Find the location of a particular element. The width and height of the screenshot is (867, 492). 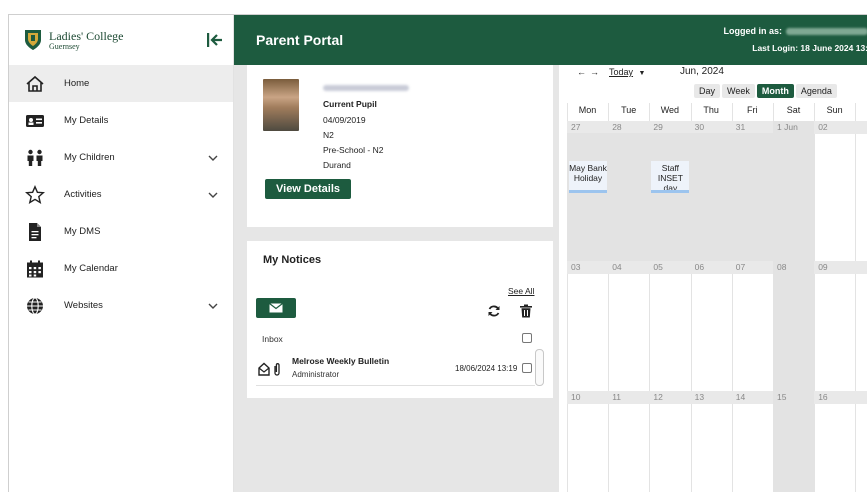

view-day-button: Day is located at coordinates (707, 91).